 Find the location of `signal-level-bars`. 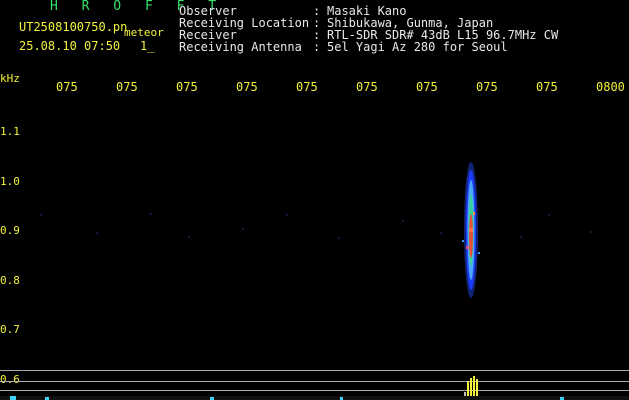

signal-level-bars is located at coordinates (314, 388).